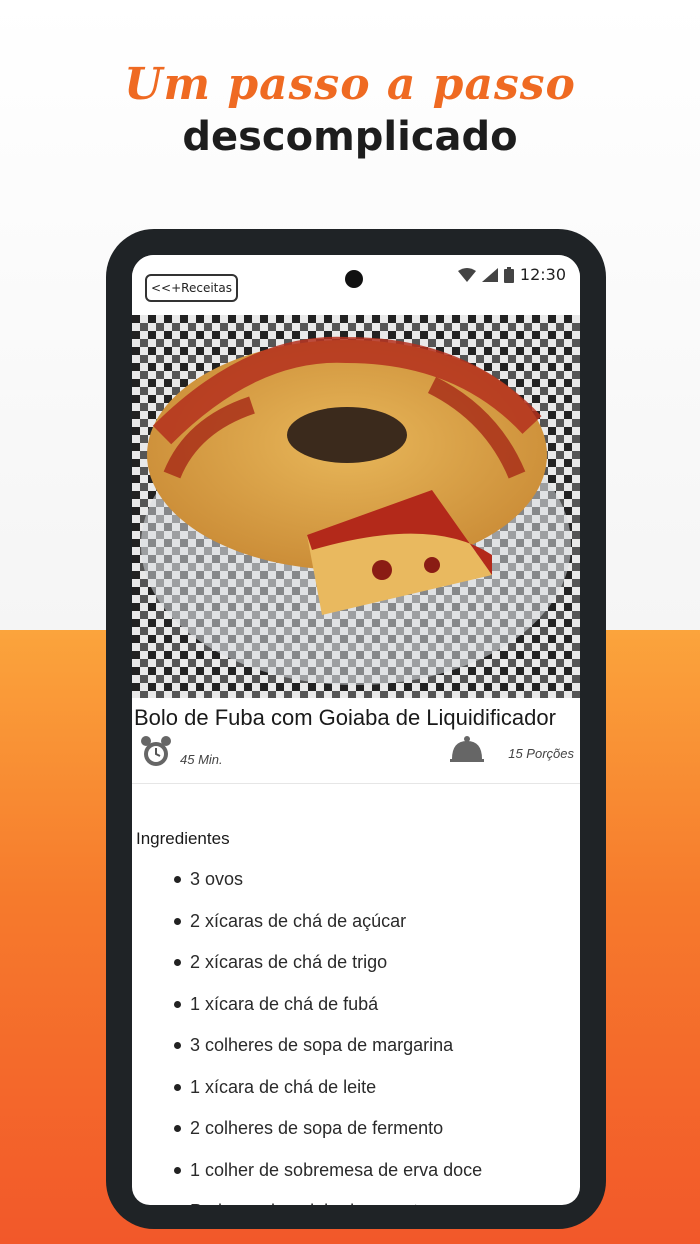 The width and height of the screenshot is (700, 1244). I want to click on ingredient-item: 1 xícara de chá de leite, so click(326, 1094).